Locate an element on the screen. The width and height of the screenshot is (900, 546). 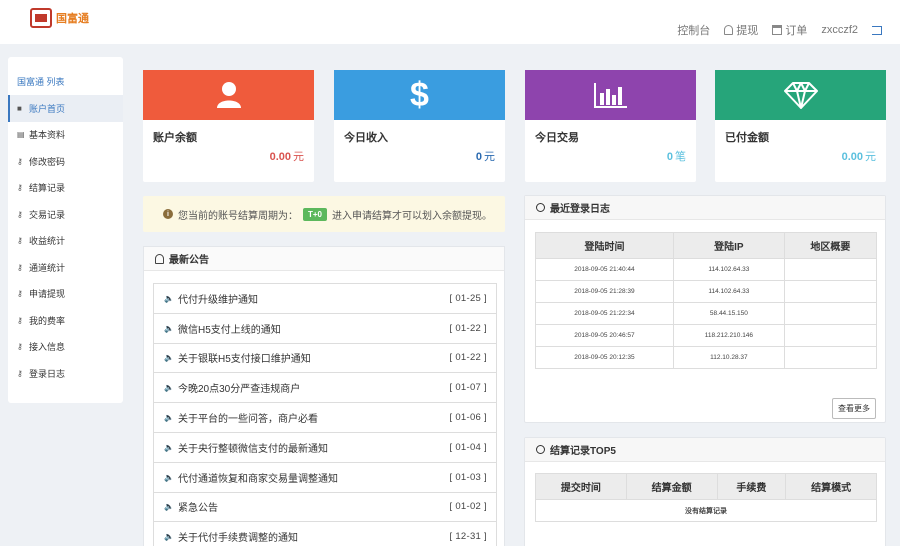
logout-button is located at coordinates (877, 30).